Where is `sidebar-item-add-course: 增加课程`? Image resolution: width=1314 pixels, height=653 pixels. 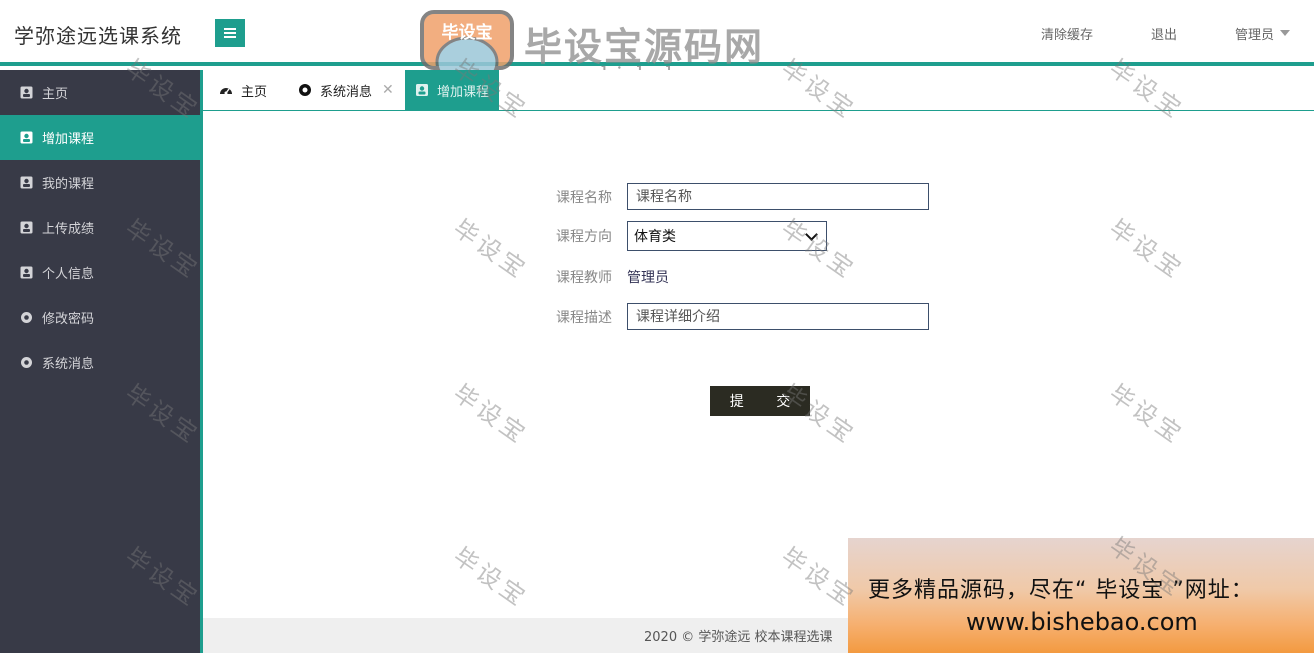
sidebar-item-add-course: 增加课程 is located at coordinates (100, 137).